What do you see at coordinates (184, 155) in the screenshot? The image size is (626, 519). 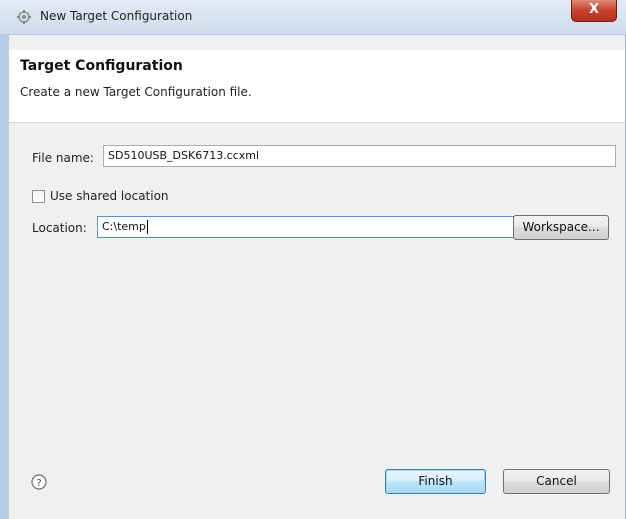 I see `file-name-value: SD510USB_DSK6713.ccxml` at bounding box center [184, 155].